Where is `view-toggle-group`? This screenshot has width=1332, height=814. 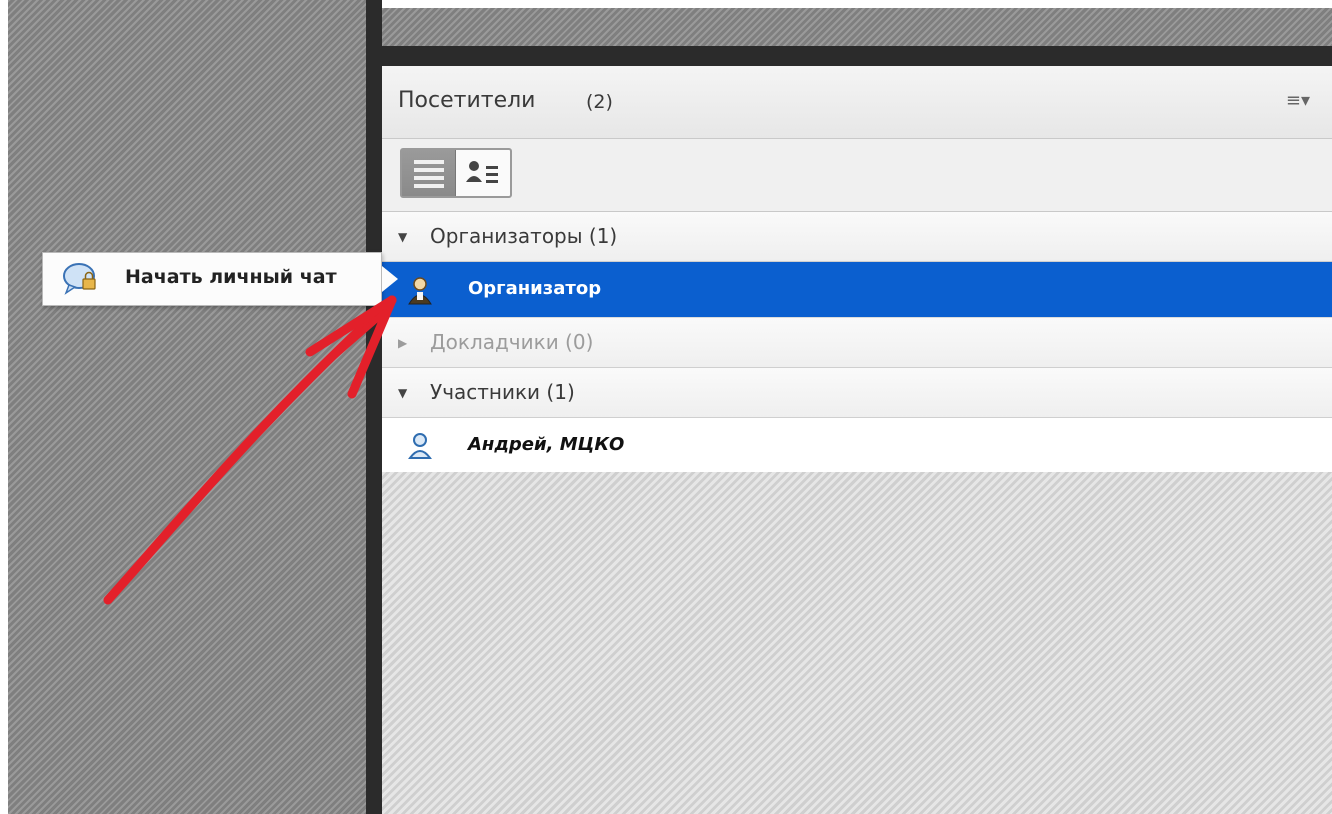 view-toggle-group is located at coordinates (456, 173).